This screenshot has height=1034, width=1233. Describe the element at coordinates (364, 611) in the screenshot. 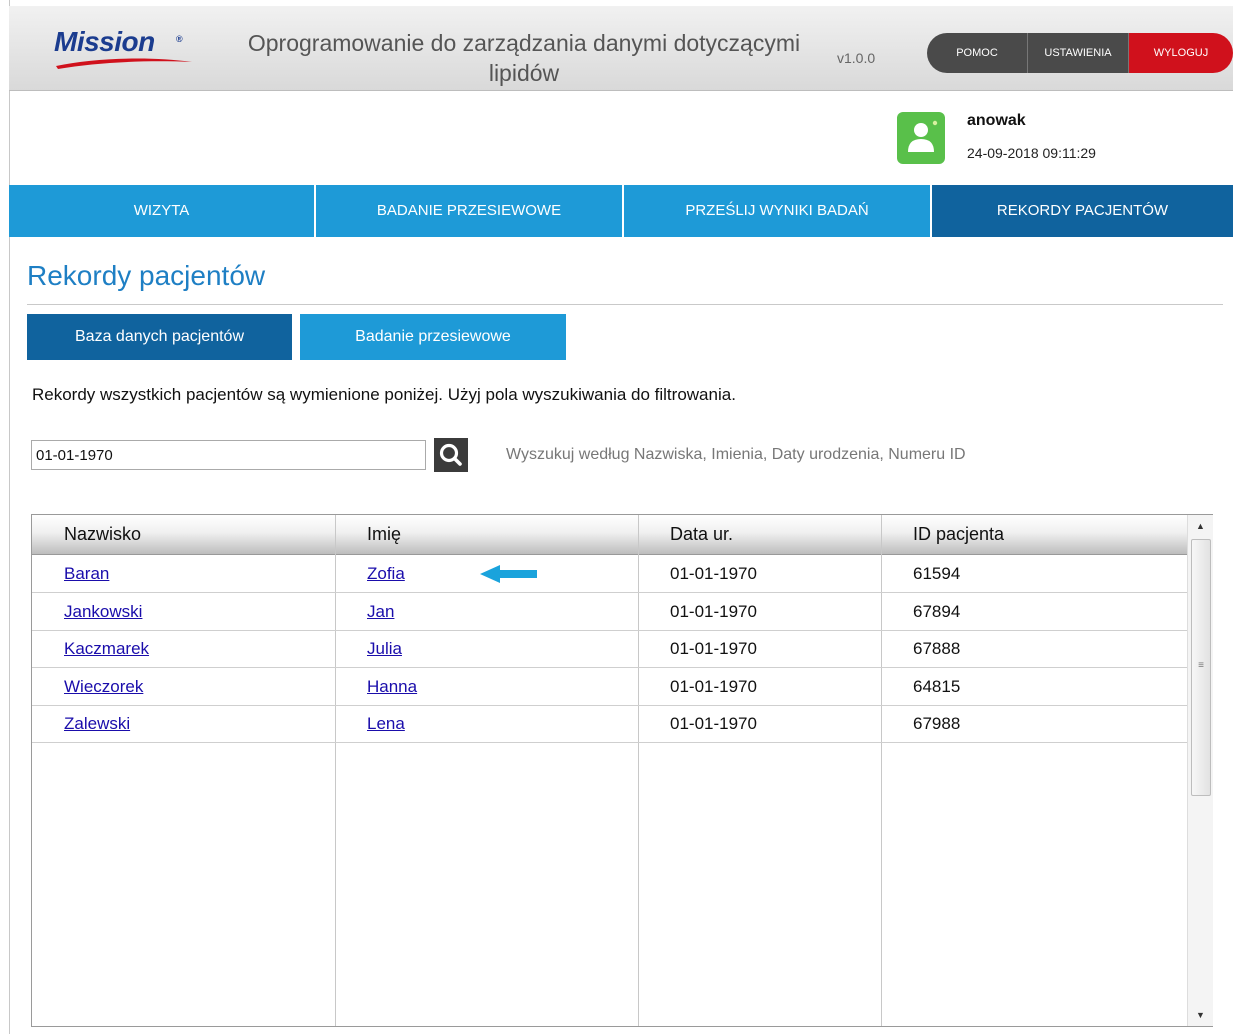

I see `name-link: Jan` at that location.